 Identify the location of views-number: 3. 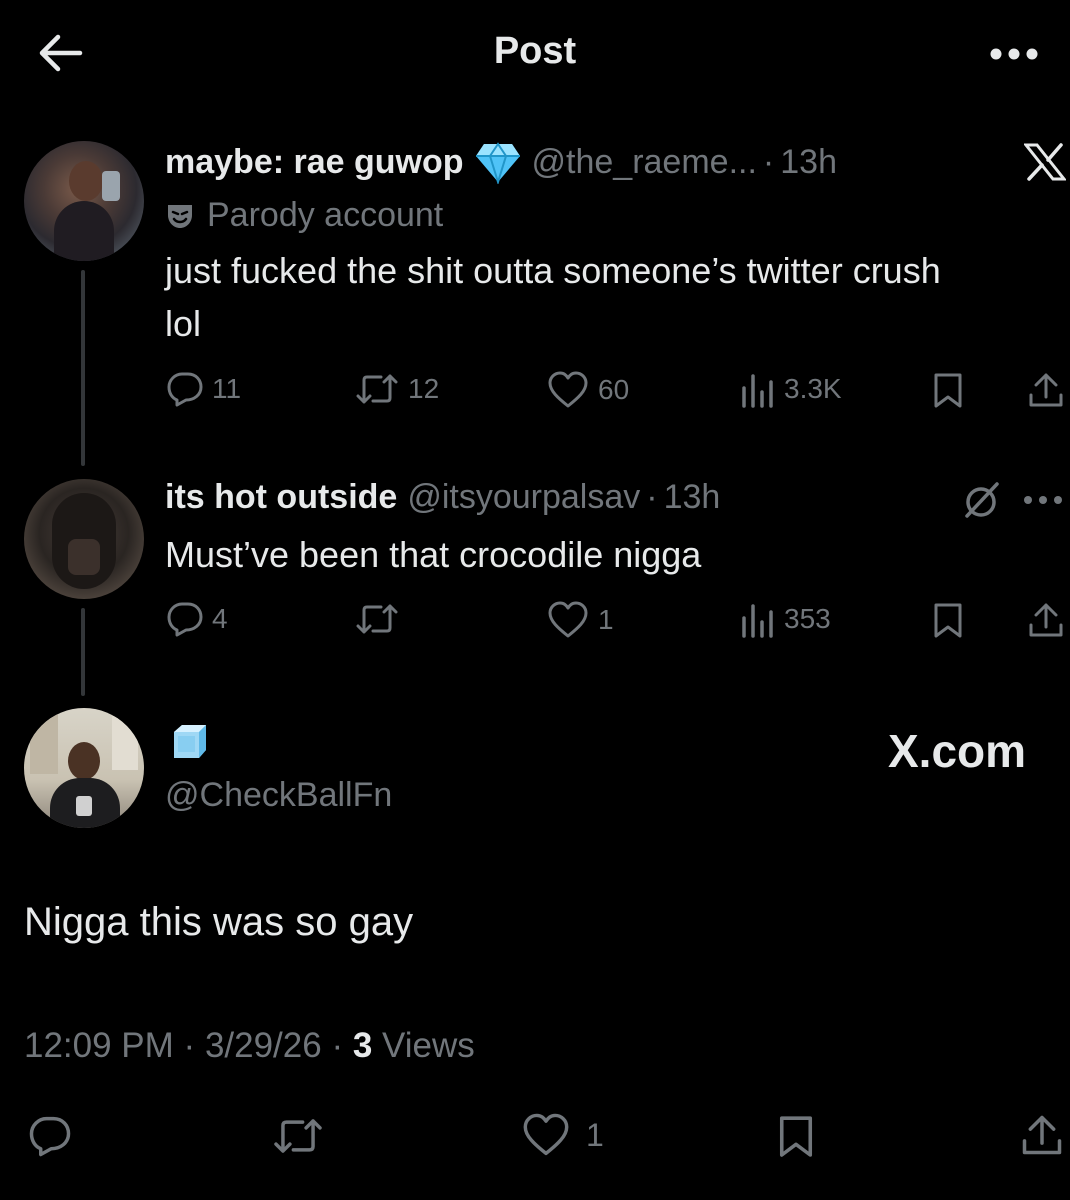
(362, 1045).